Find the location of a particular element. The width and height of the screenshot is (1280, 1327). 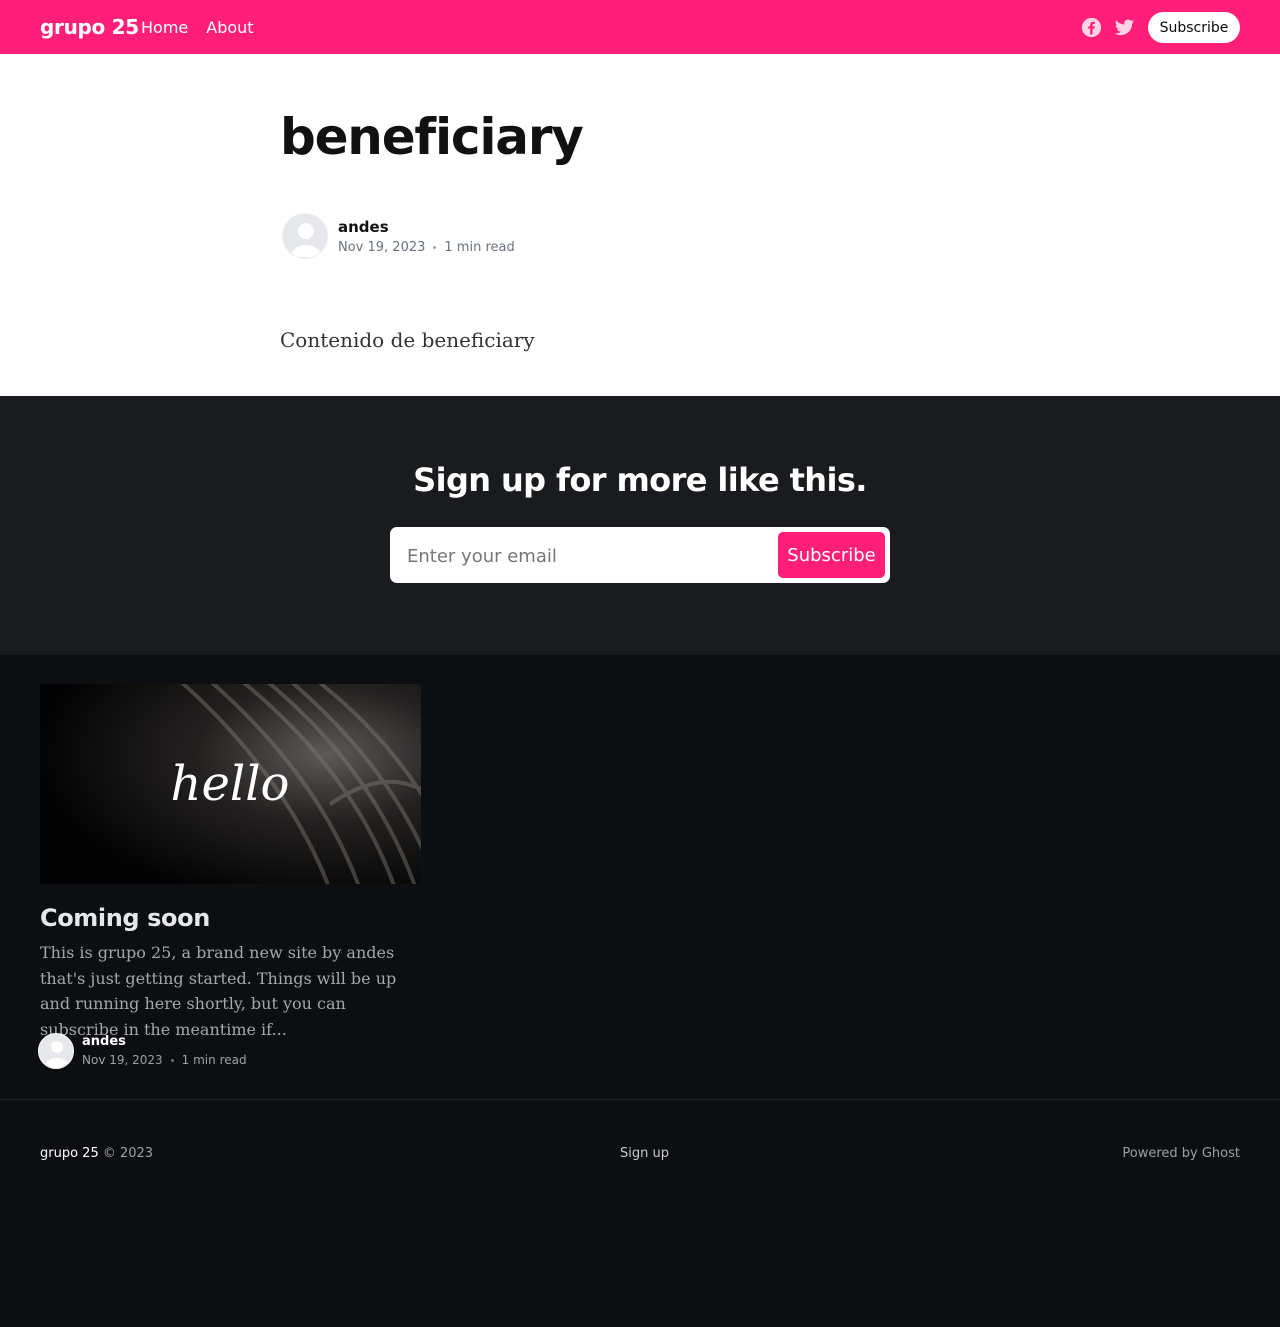

twitter-icon is located at coordinates (1124, 27).